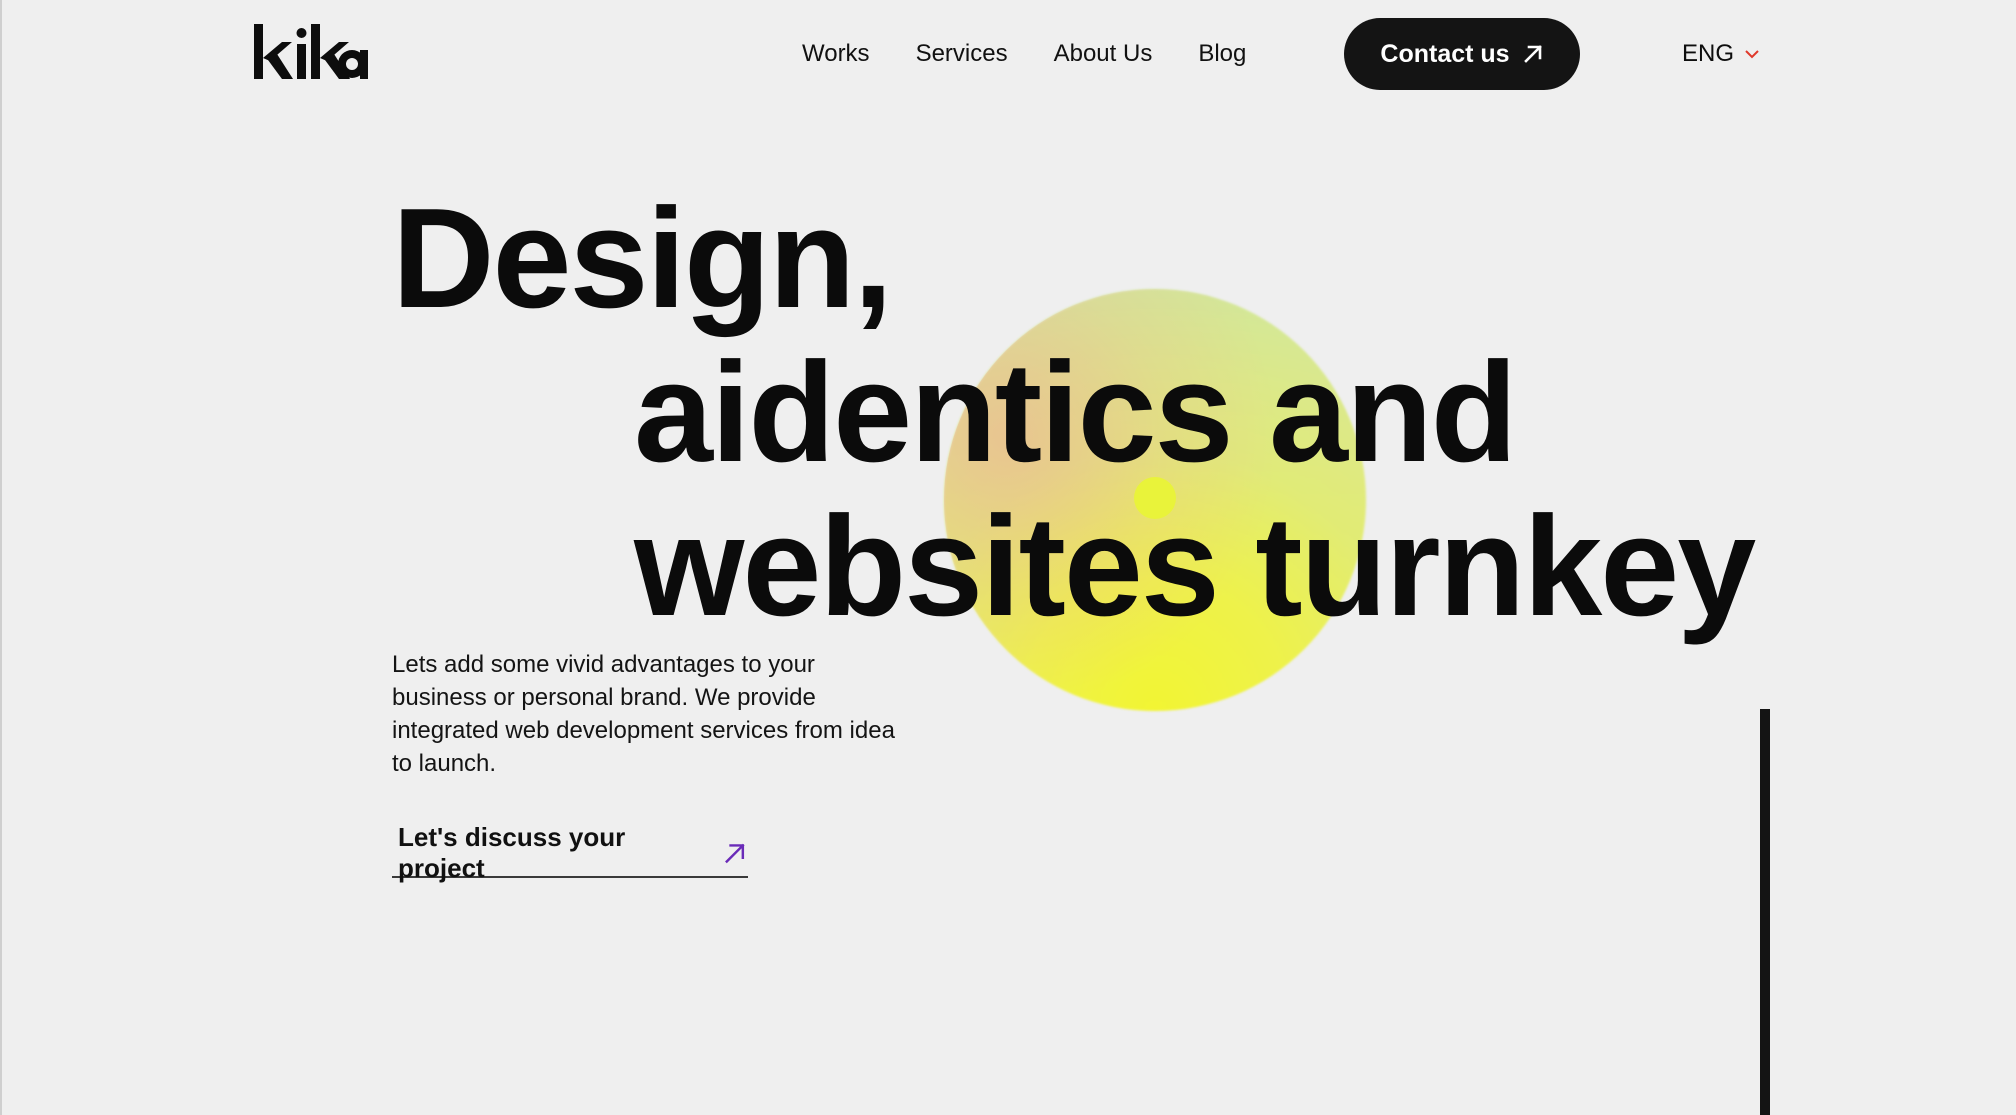  What do you see at coordinates (836, 54) in the screenshot?
I see `nav-works: Works` at bounding box center [836, 54].